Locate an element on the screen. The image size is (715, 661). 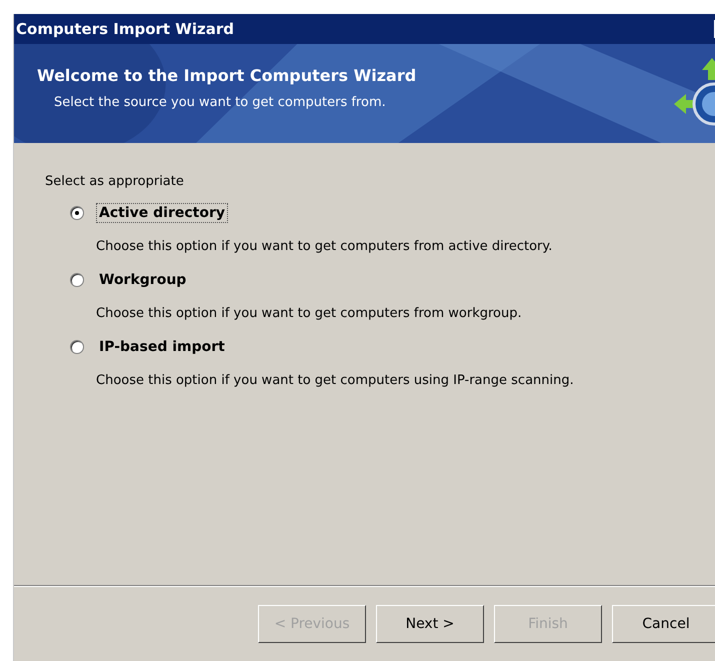
option-label: Active directory is located at coordinates (162, 213).